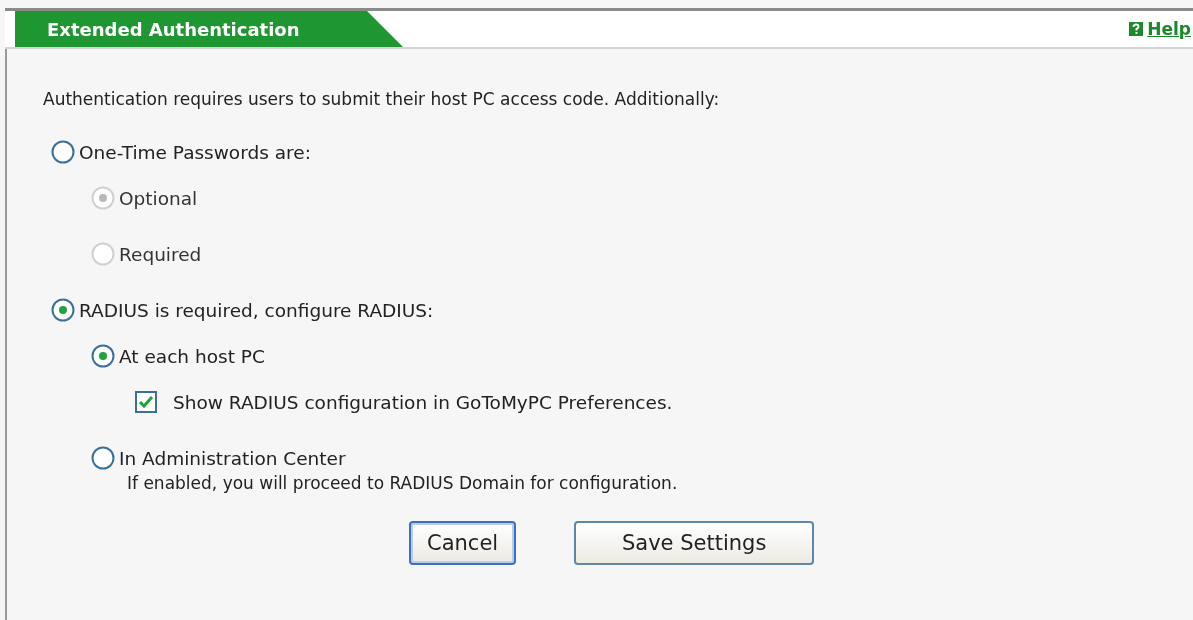 The width and height of the screenshot is (1193, 620). Describe the element at coordinates (256, 310) in the screenshot. I see `option-label: RADIUS is required, configure RADIUS:` at that location.